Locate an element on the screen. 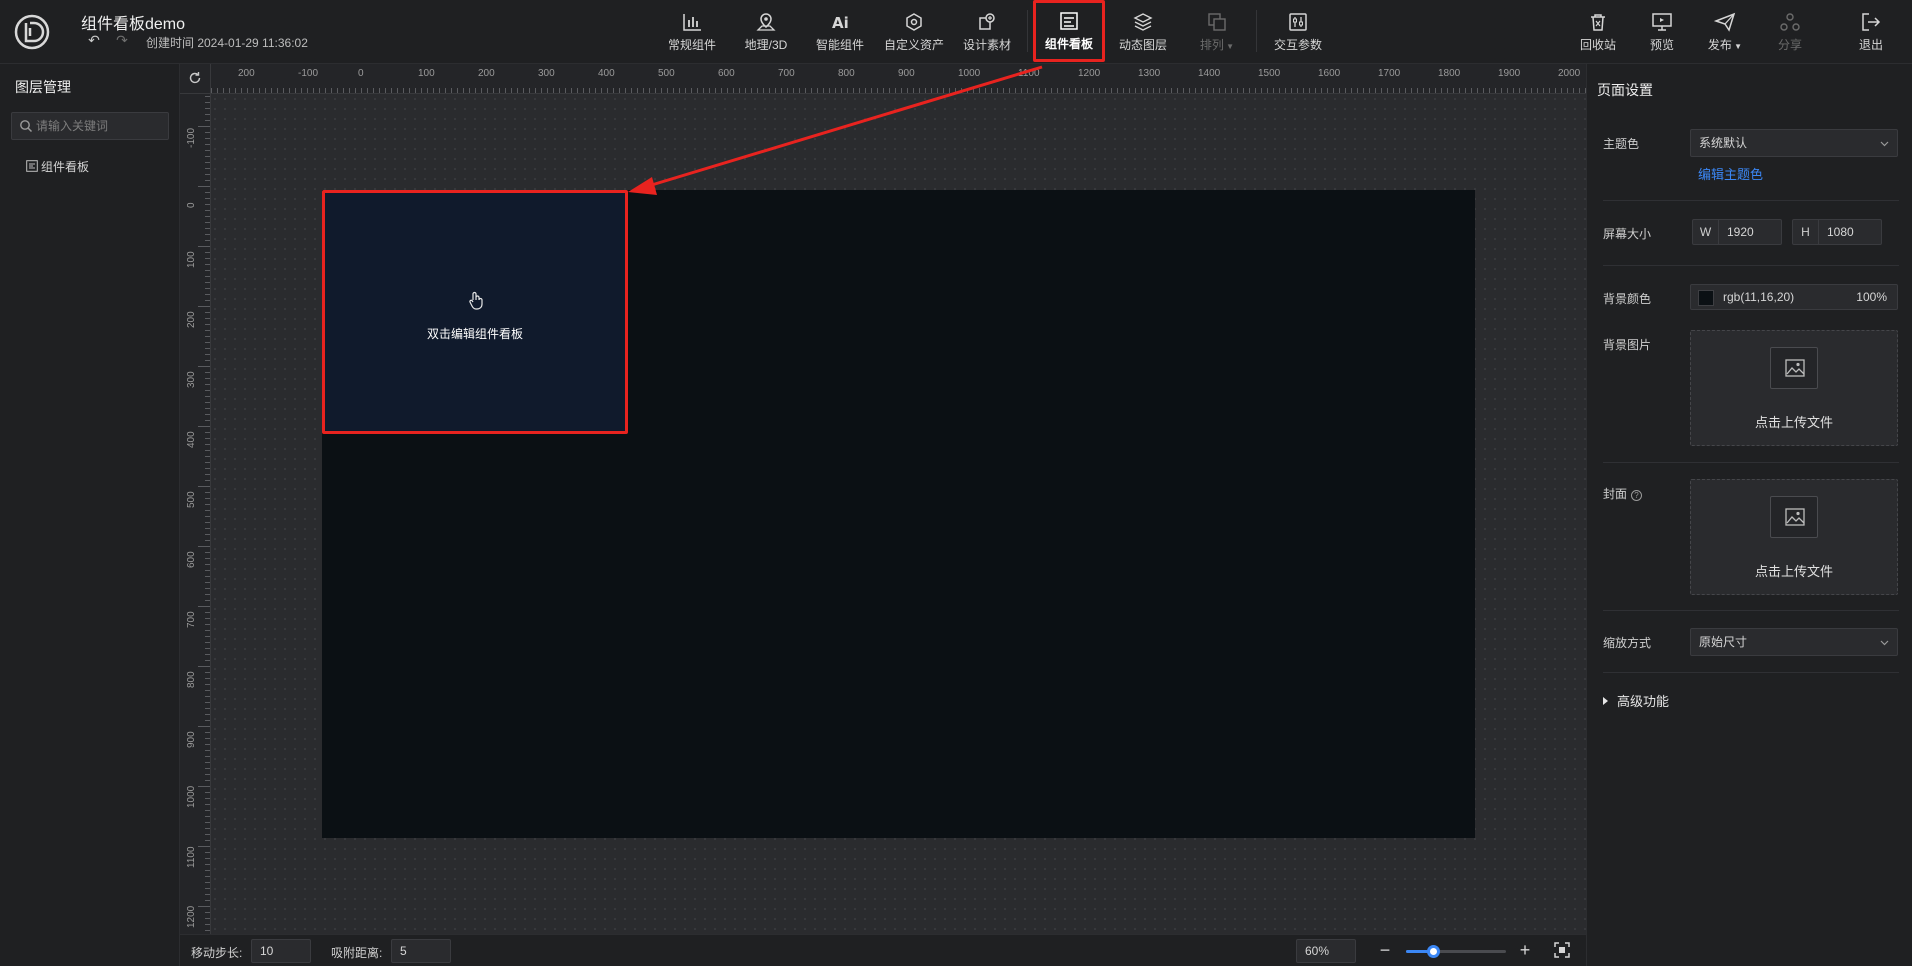 The image size is (1912, 966). fit-screen-icon is located at coordinates (1562, 950).